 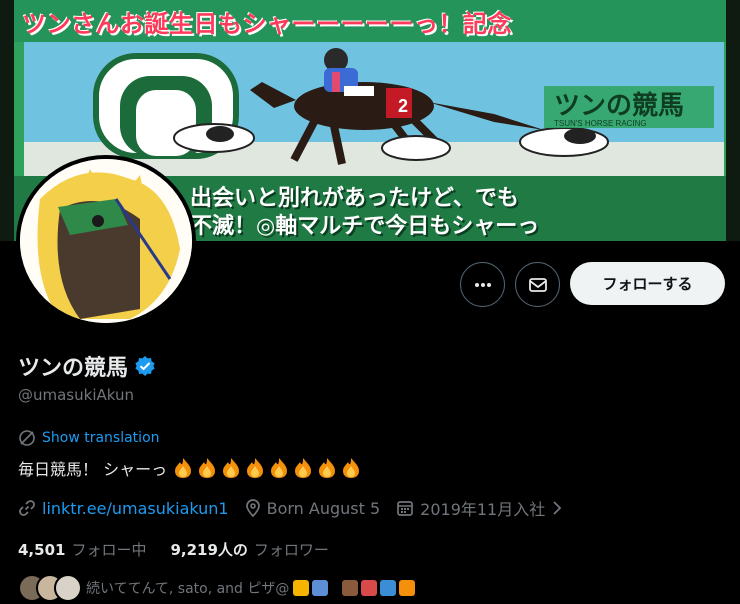 What do you see at coordinates (93, 469) in the screenshot?
I see `bio-text: 毎日競馬！ シャーっ` at bounding box center [93, 469].